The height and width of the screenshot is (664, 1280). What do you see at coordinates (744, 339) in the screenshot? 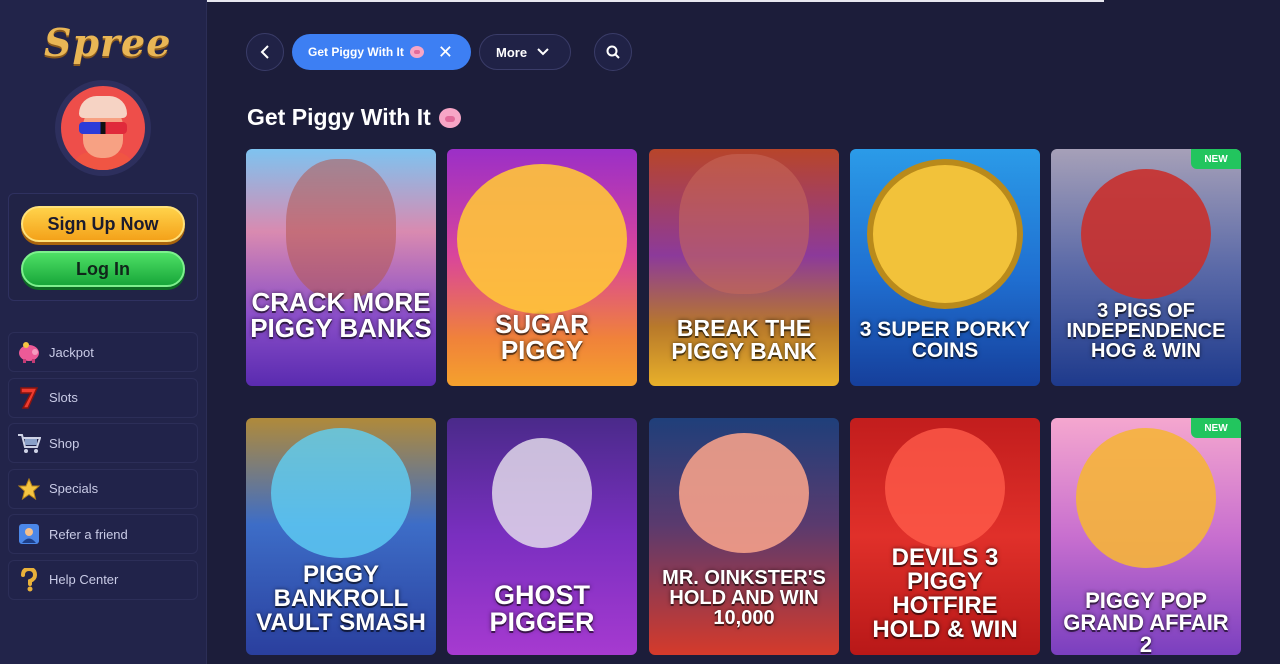
I see `game-title: BREAK THE PIGGY BANK` at bounding box center [744, 339].